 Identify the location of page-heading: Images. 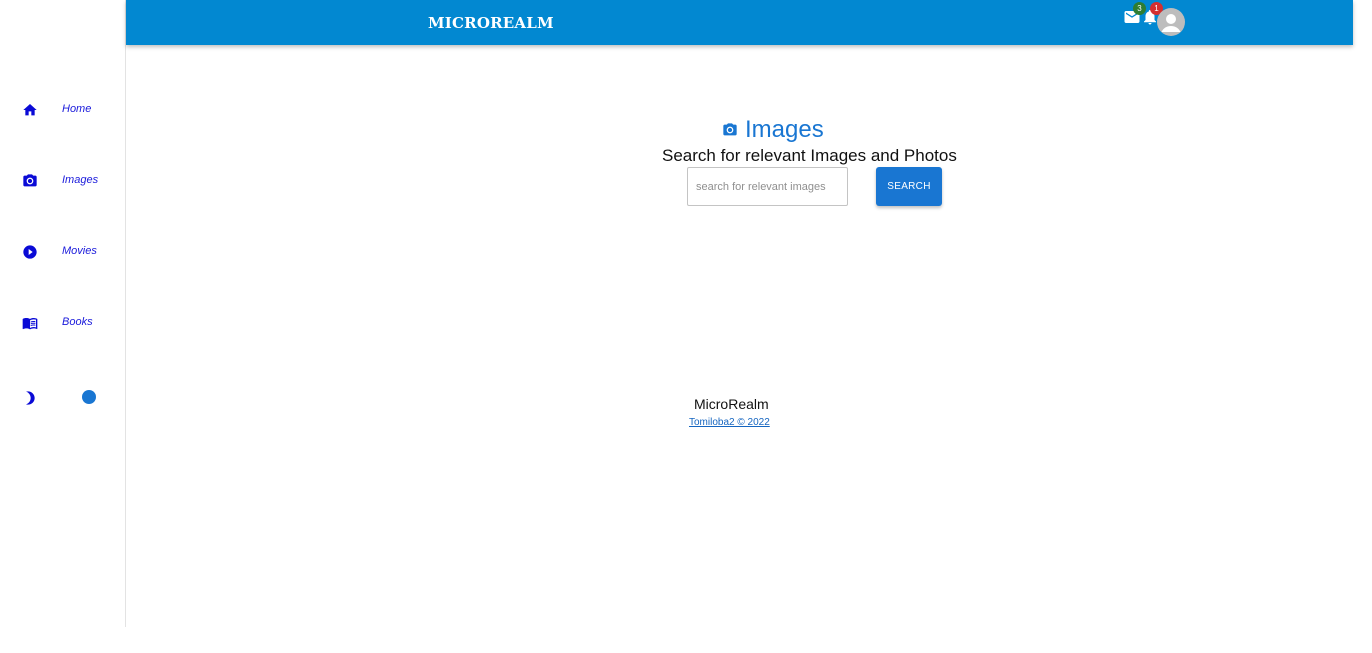
(773, 130).